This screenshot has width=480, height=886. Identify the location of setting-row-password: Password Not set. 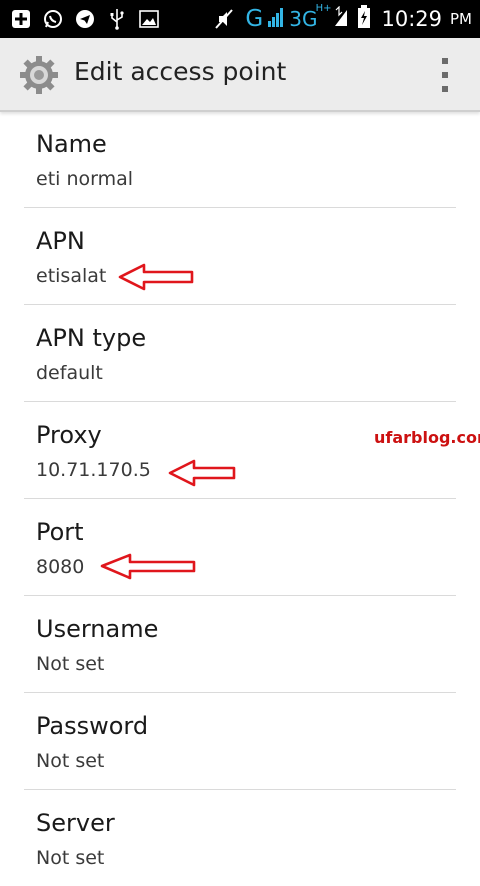
(240, 741).